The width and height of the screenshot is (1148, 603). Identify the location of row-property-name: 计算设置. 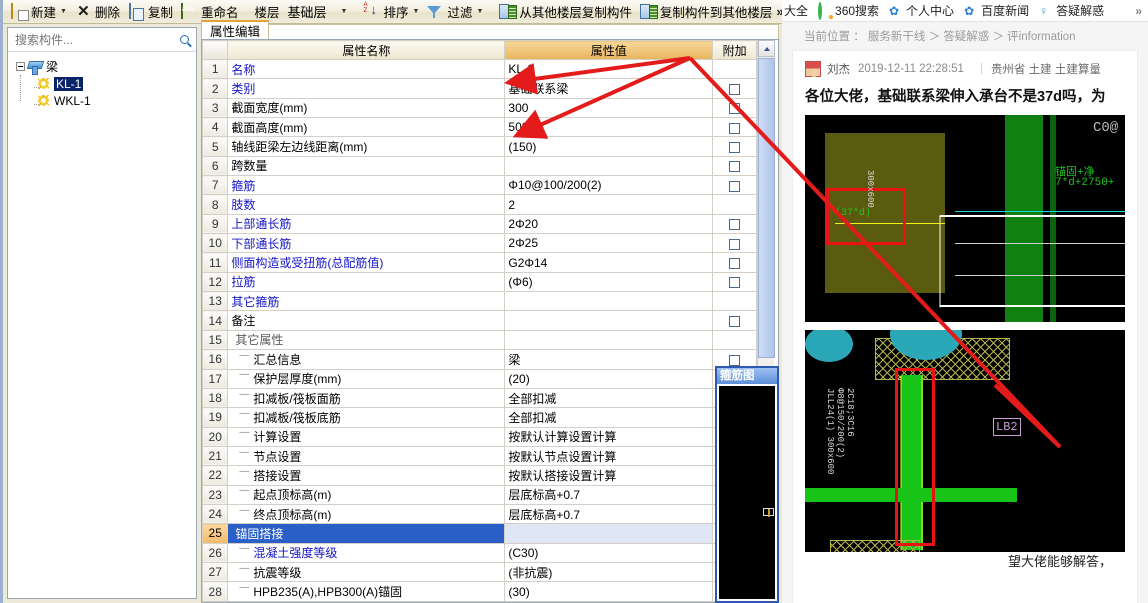
(366, 436).